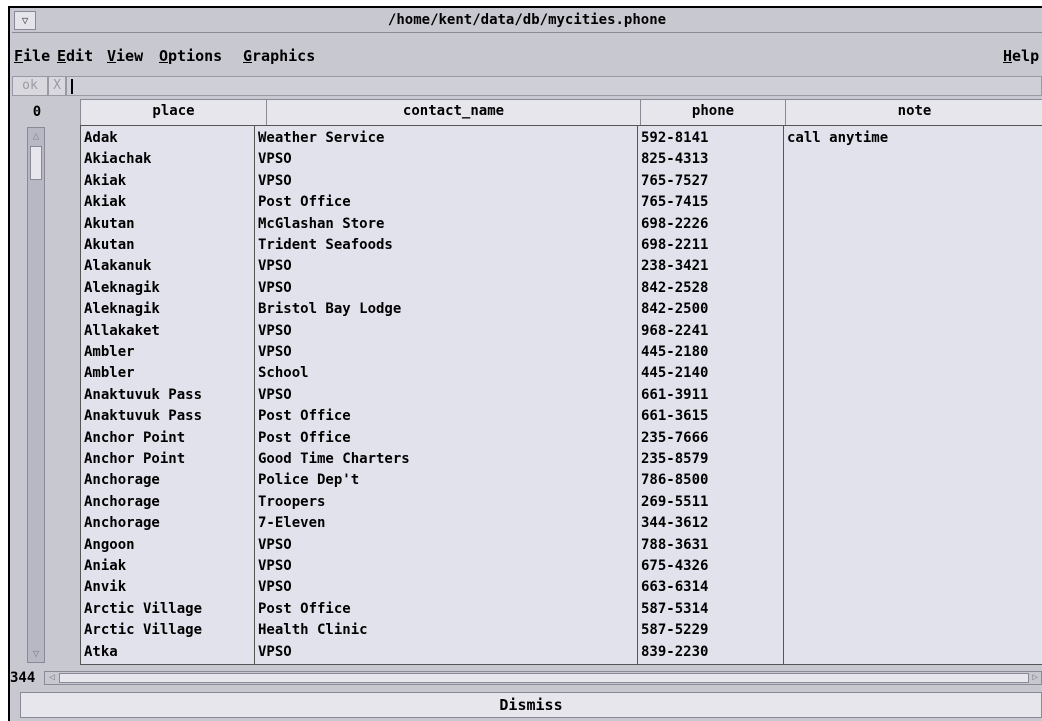 Image resolution: width=1042 pixels, height=721 pixels. What do you see at coordinates (321, 224) in the screenshot?
I see `table-cell: McGlashan Store` at bounding box center [321, 224].